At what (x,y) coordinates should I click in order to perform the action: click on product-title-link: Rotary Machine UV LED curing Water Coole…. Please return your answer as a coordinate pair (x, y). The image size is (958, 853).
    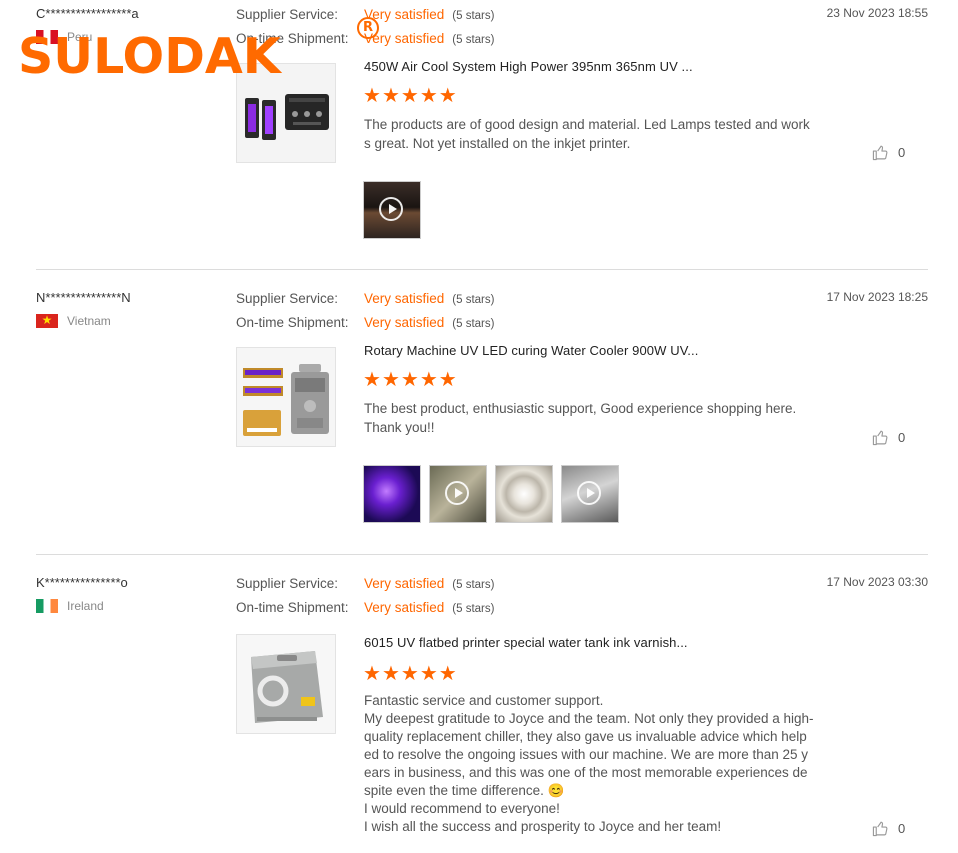
    Looking at the image, I should click on (531, 350).